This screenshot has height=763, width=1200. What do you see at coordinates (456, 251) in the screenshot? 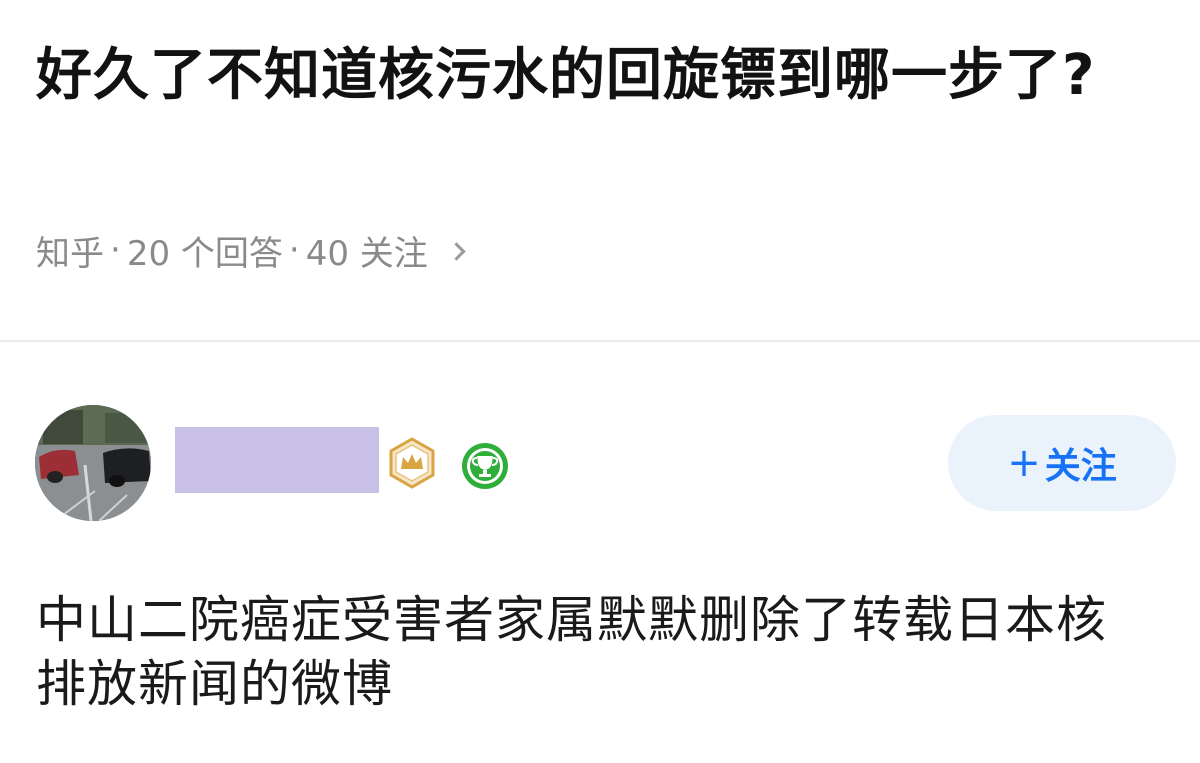
I see `chevron-right-icon` at bounding box center [456, 251].